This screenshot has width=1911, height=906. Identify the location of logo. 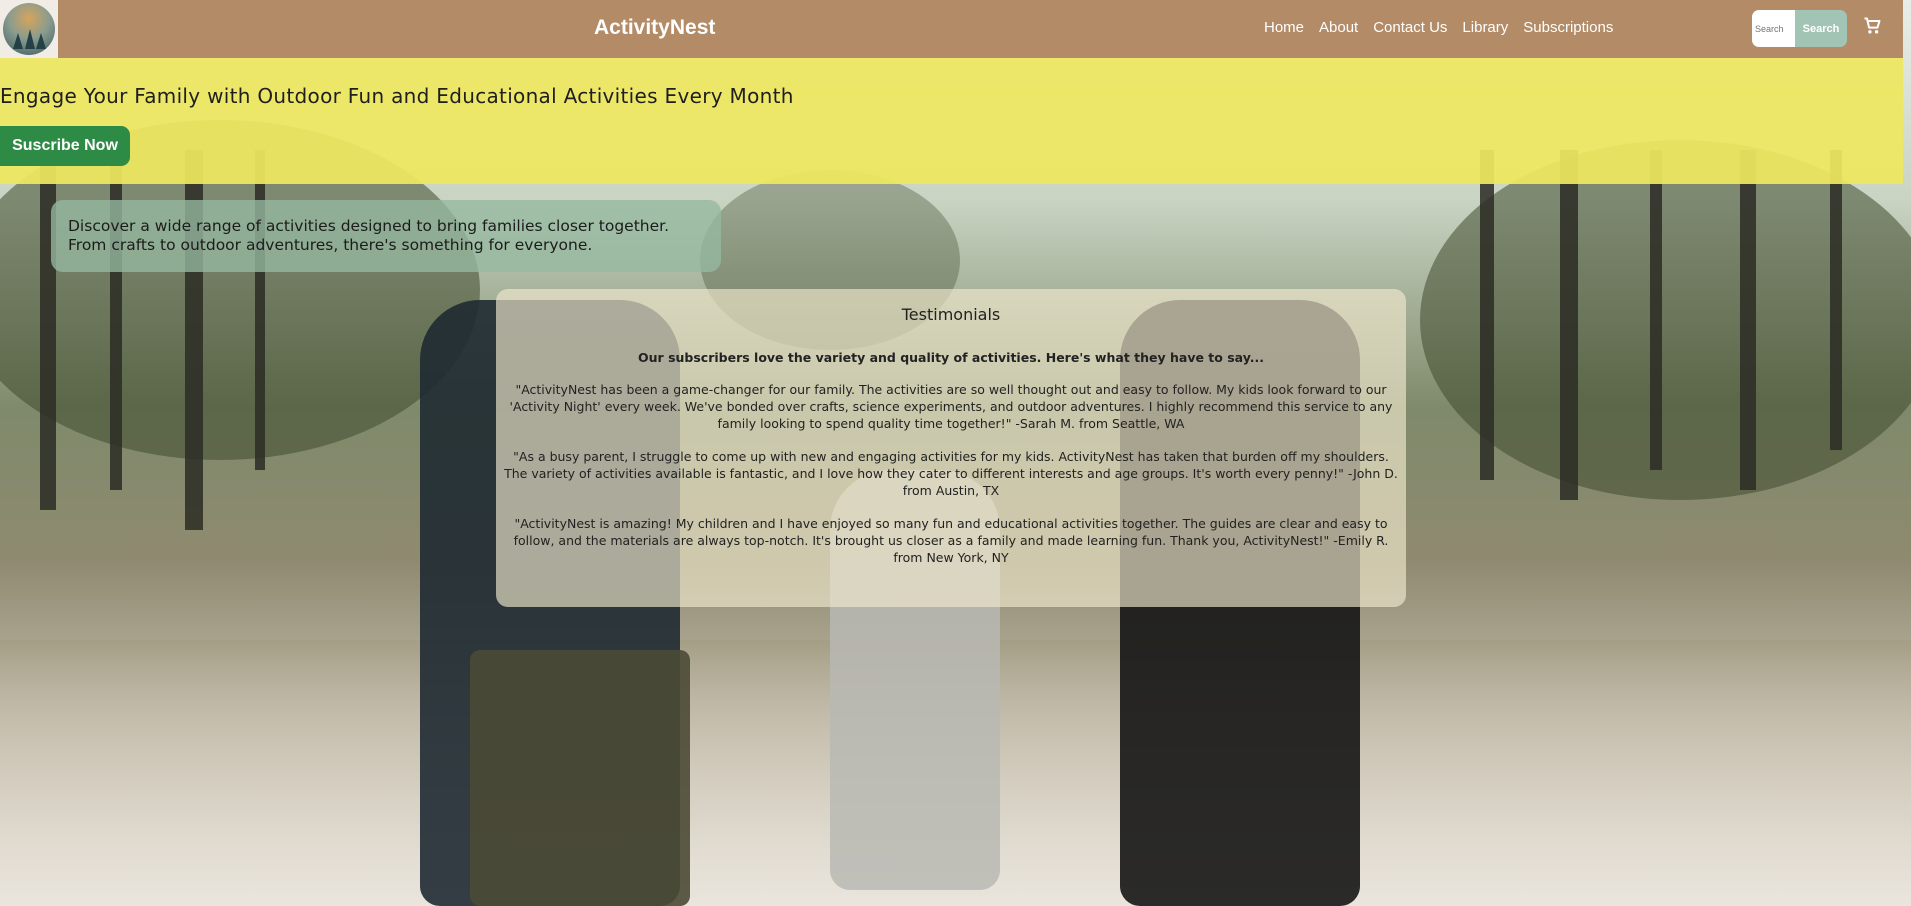
(29, 29).